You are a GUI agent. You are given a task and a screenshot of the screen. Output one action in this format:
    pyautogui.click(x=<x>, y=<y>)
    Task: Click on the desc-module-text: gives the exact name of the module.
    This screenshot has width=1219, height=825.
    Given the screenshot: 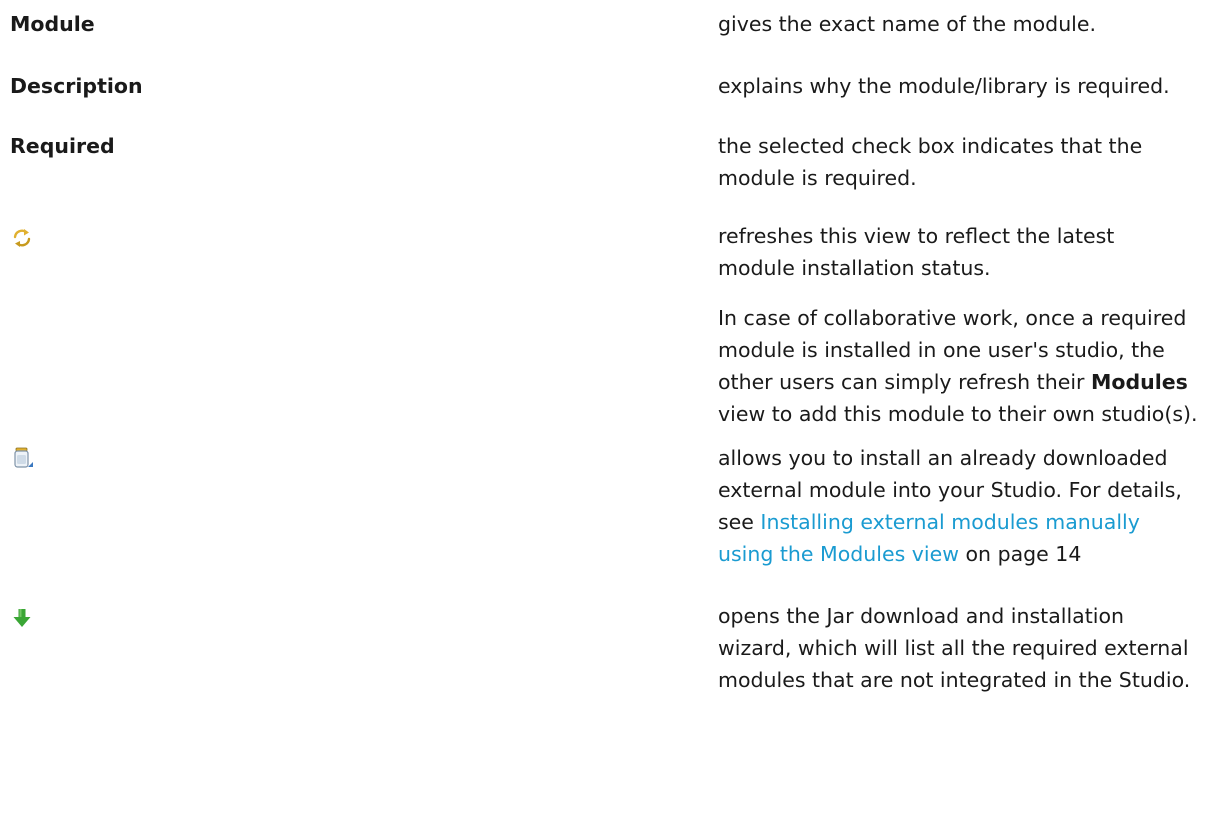 What is the action you would take?
    pyautogui.click(x=907, y=24)
    